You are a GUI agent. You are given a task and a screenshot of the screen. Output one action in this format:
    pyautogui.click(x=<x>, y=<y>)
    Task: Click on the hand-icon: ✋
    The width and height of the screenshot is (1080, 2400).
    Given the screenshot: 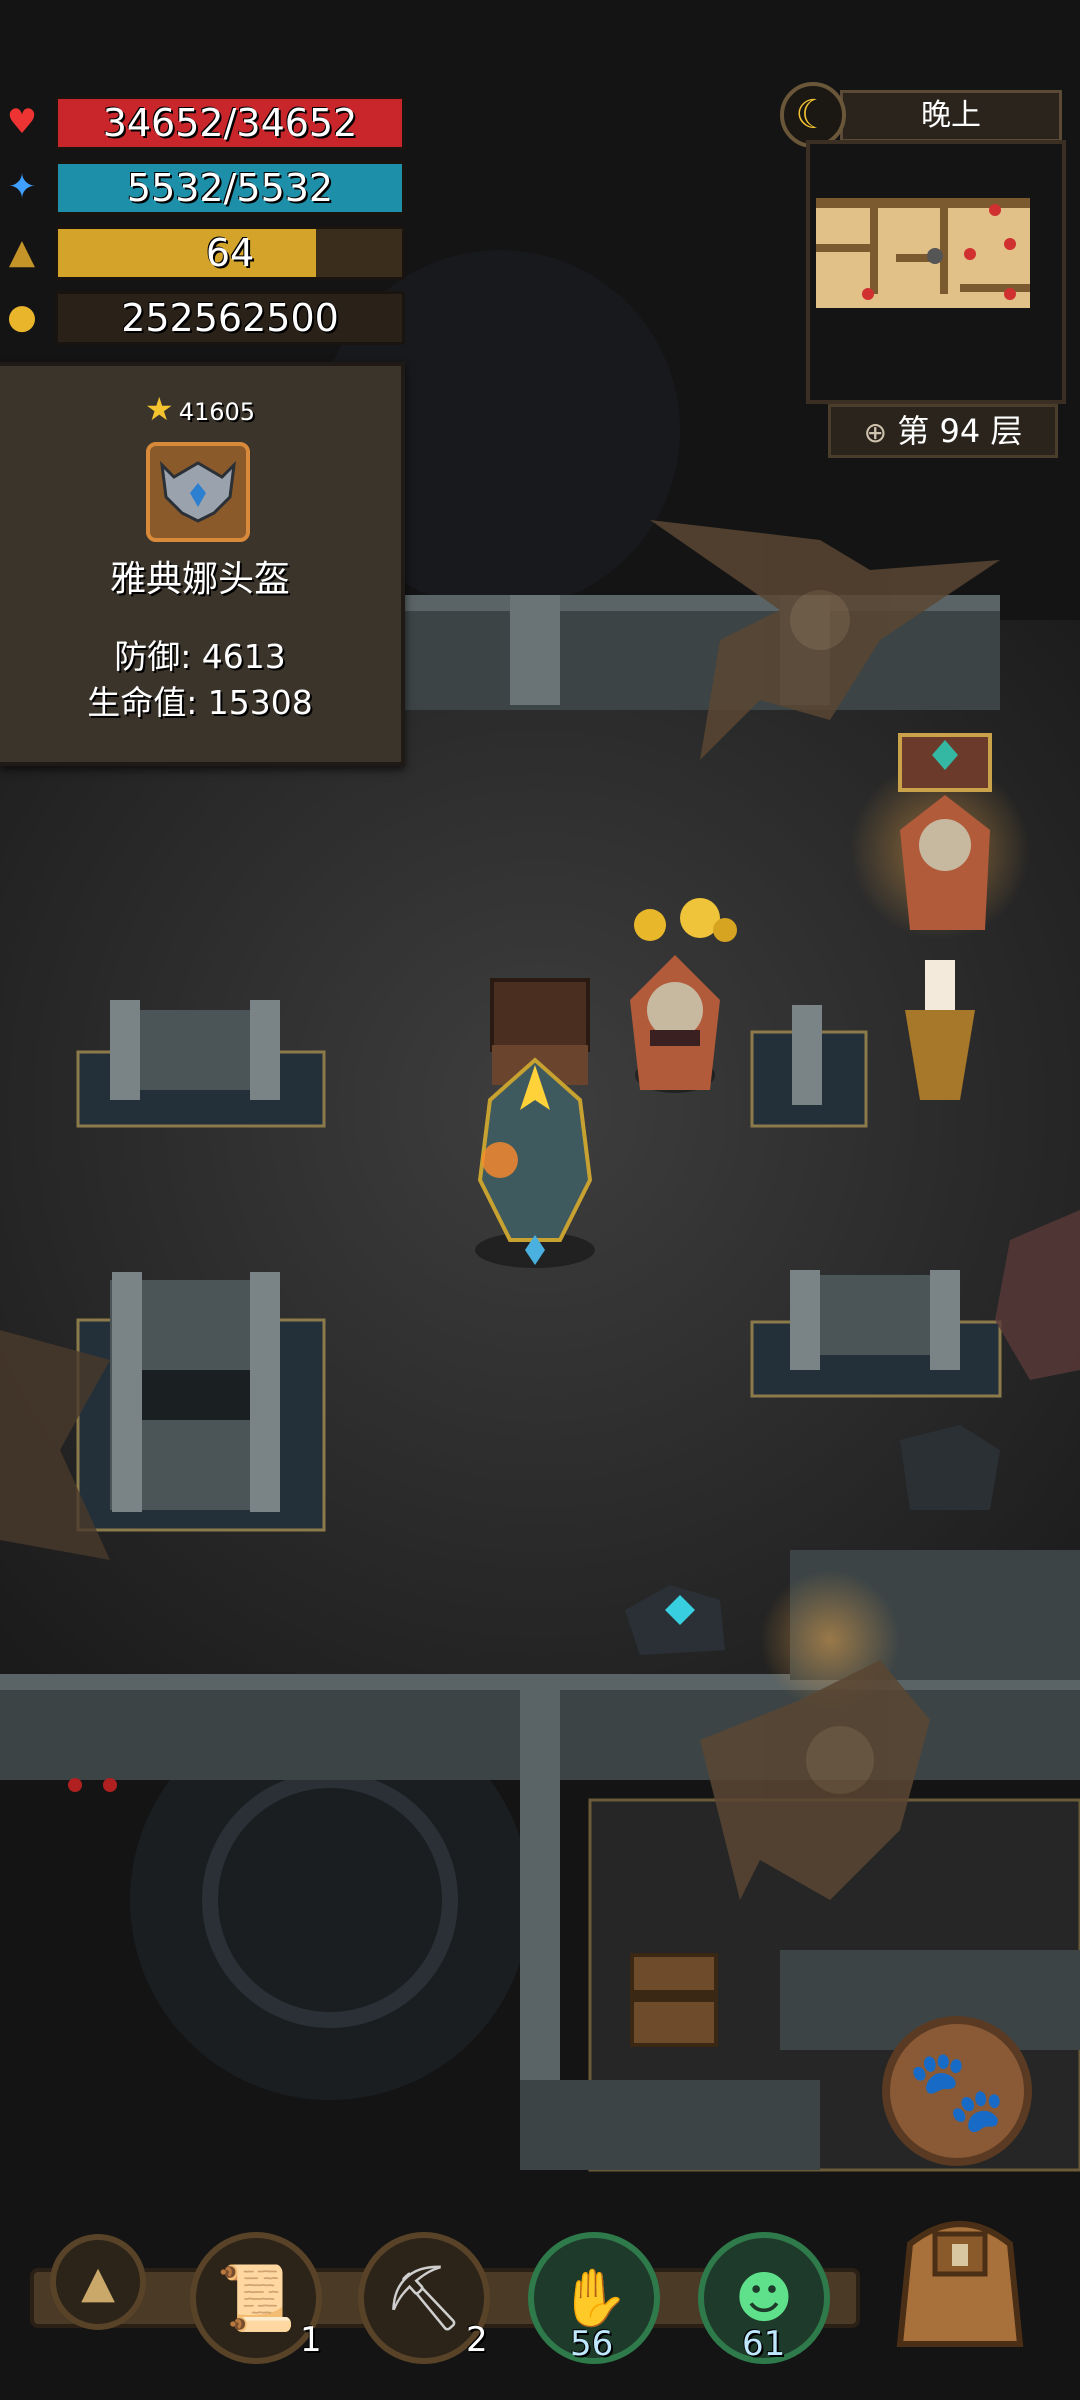 What is the action you would take?
    pyautogui.click(x=594, y=2298)
    